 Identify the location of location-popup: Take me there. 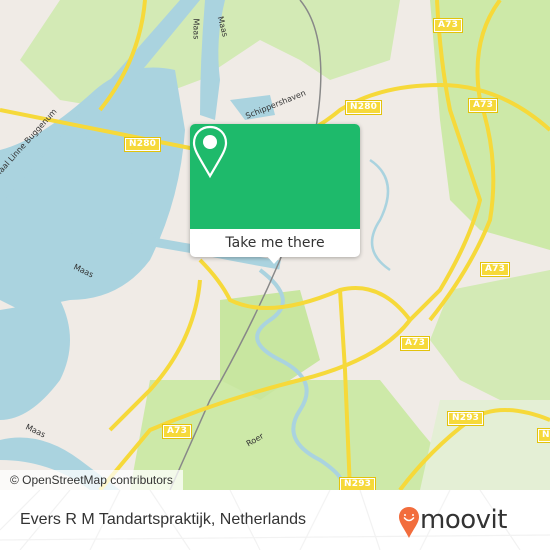
(275, 194).